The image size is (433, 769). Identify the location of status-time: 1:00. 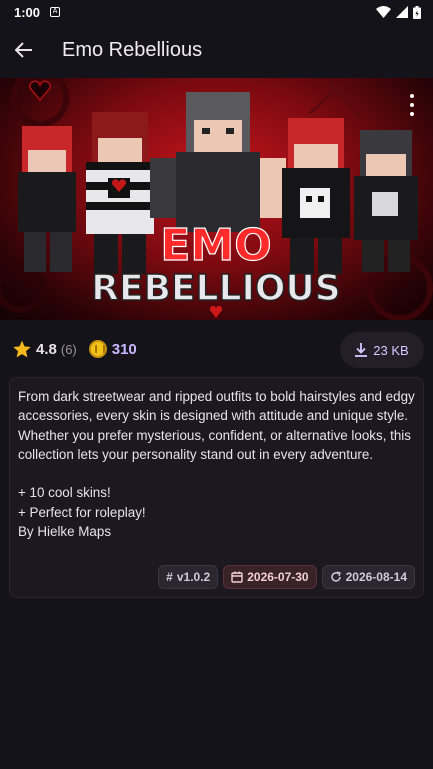
(27, 12).